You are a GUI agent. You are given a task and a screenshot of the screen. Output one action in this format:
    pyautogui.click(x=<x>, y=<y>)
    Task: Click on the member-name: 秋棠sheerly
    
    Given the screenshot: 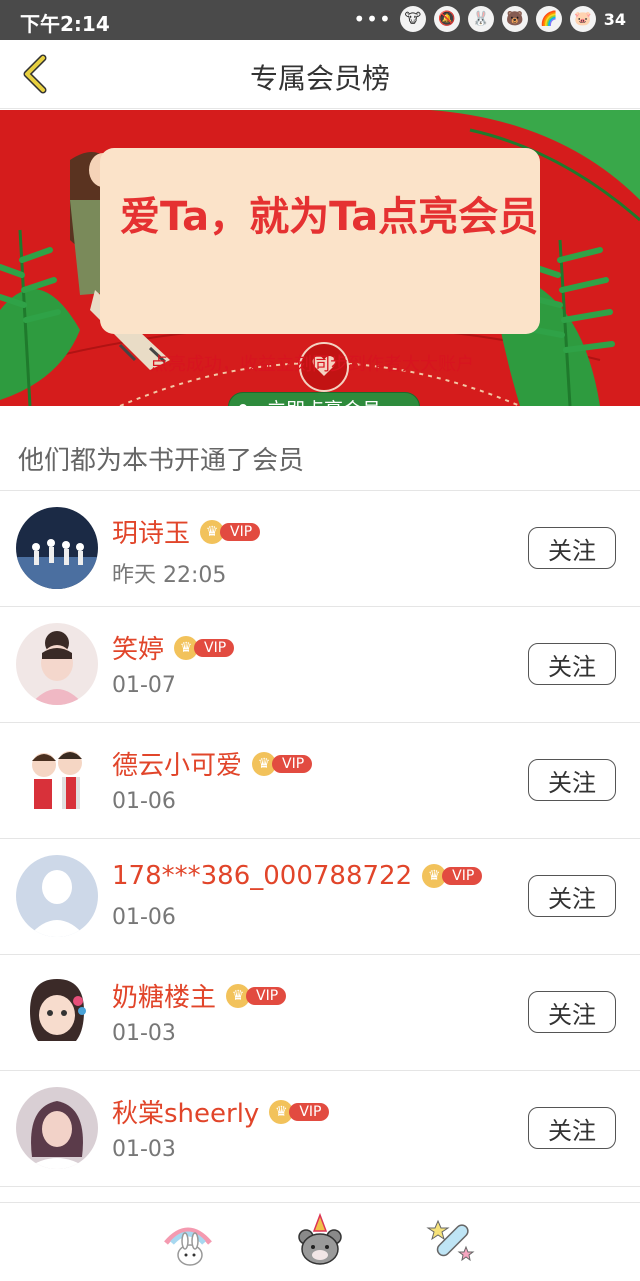 What is the action you would take?
    pyautogui.click(x=185, y=1111)
    